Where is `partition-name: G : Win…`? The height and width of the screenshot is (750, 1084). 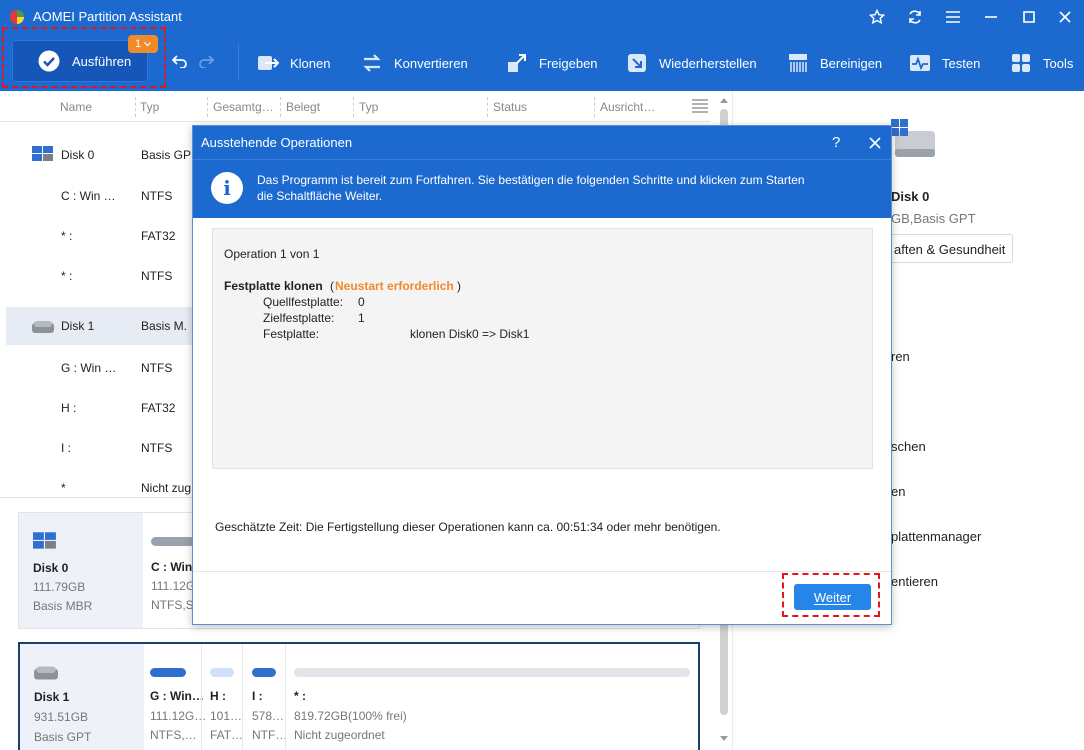 partition-name: G : Win… is located at coordinates (177, 696).